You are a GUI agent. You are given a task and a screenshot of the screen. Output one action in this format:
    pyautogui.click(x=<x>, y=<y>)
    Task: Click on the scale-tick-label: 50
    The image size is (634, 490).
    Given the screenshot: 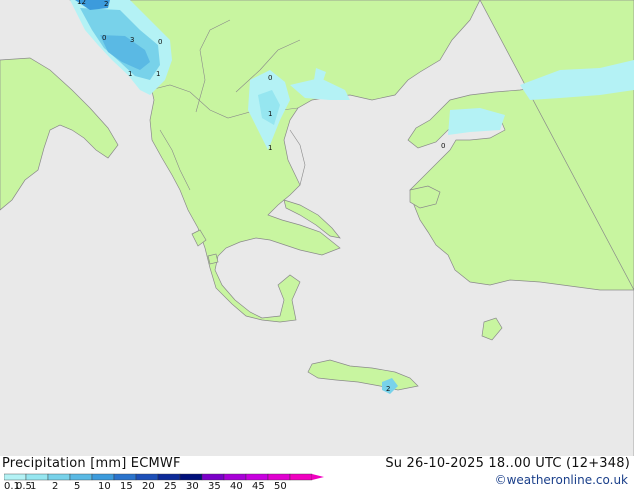 What is the action you would take?
    pyautogui.click(x=280, y=485)
    